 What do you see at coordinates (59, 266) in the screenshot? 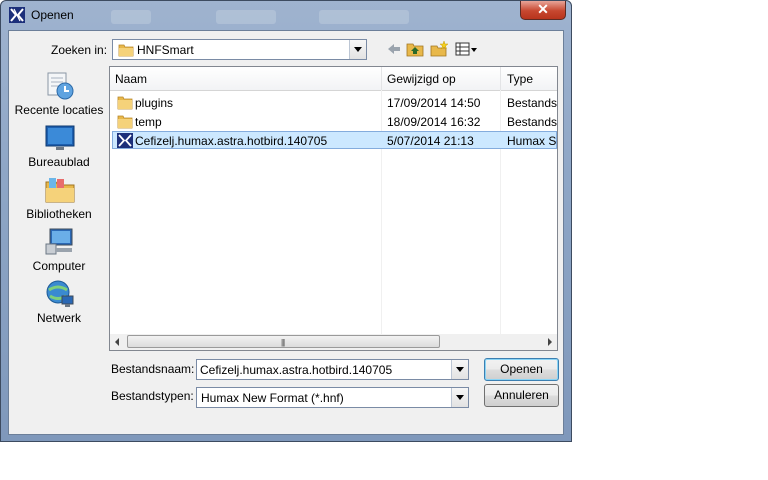
I see `place-label: Computer` at bounding box center [59, 266].